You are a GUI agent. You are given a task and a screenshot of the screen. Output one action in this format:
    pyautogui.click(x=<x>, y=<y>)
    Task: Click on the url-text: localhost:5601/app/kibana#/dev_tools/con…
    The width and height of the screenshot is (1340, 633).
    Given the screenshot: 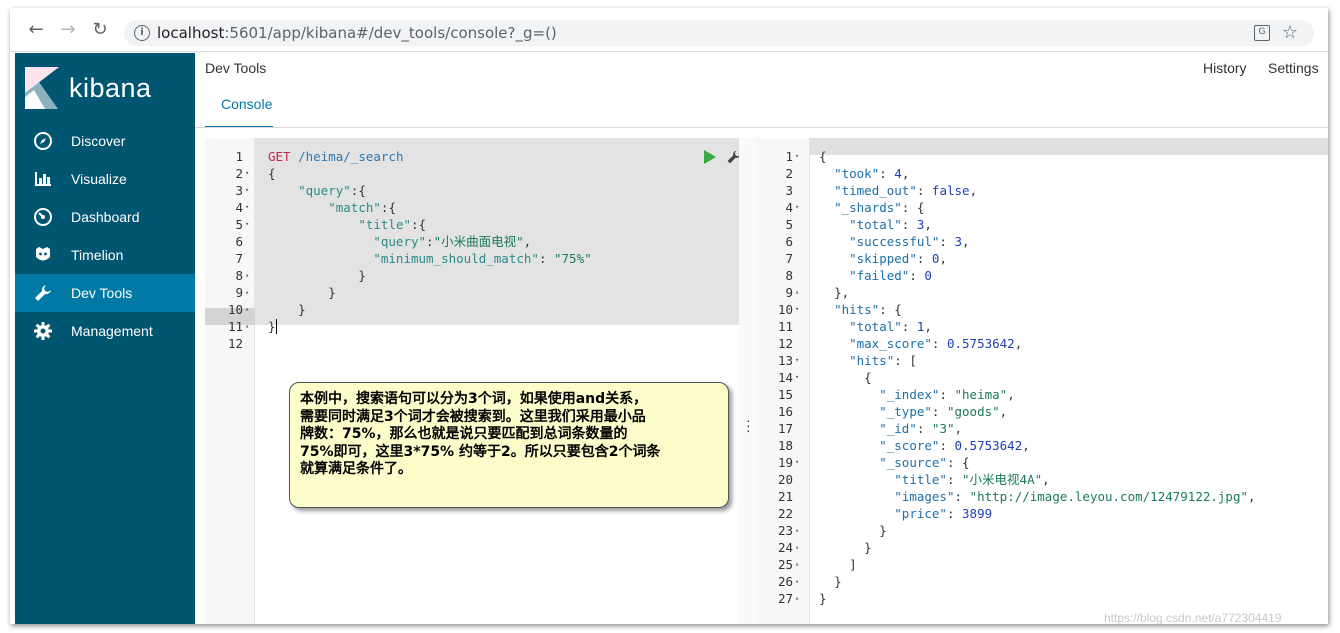 What is the action you would take?
    pyautogui.click(x=357, y=33)
    